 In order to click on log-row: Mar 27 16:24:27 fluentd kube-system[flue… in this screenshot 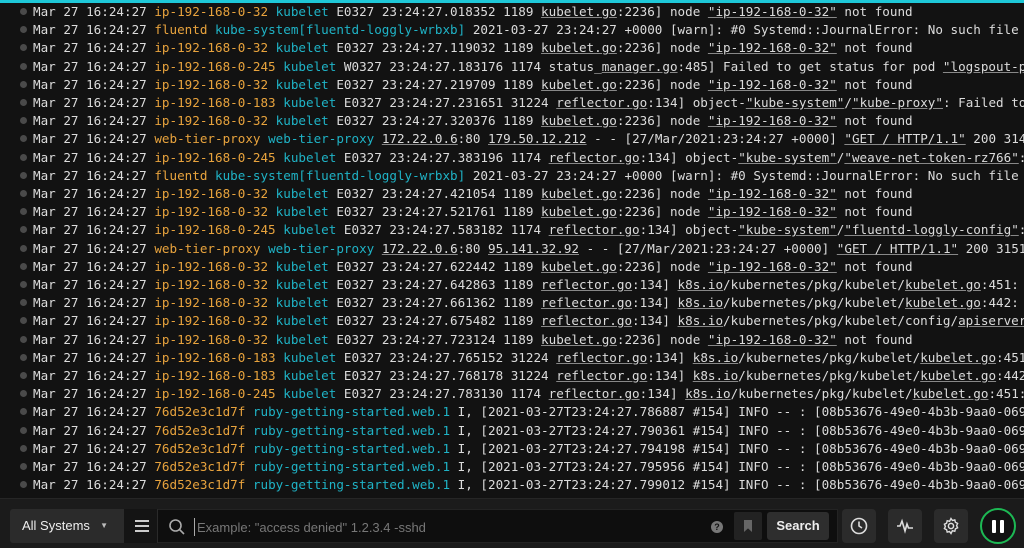, I will do `click(512, 30)`.